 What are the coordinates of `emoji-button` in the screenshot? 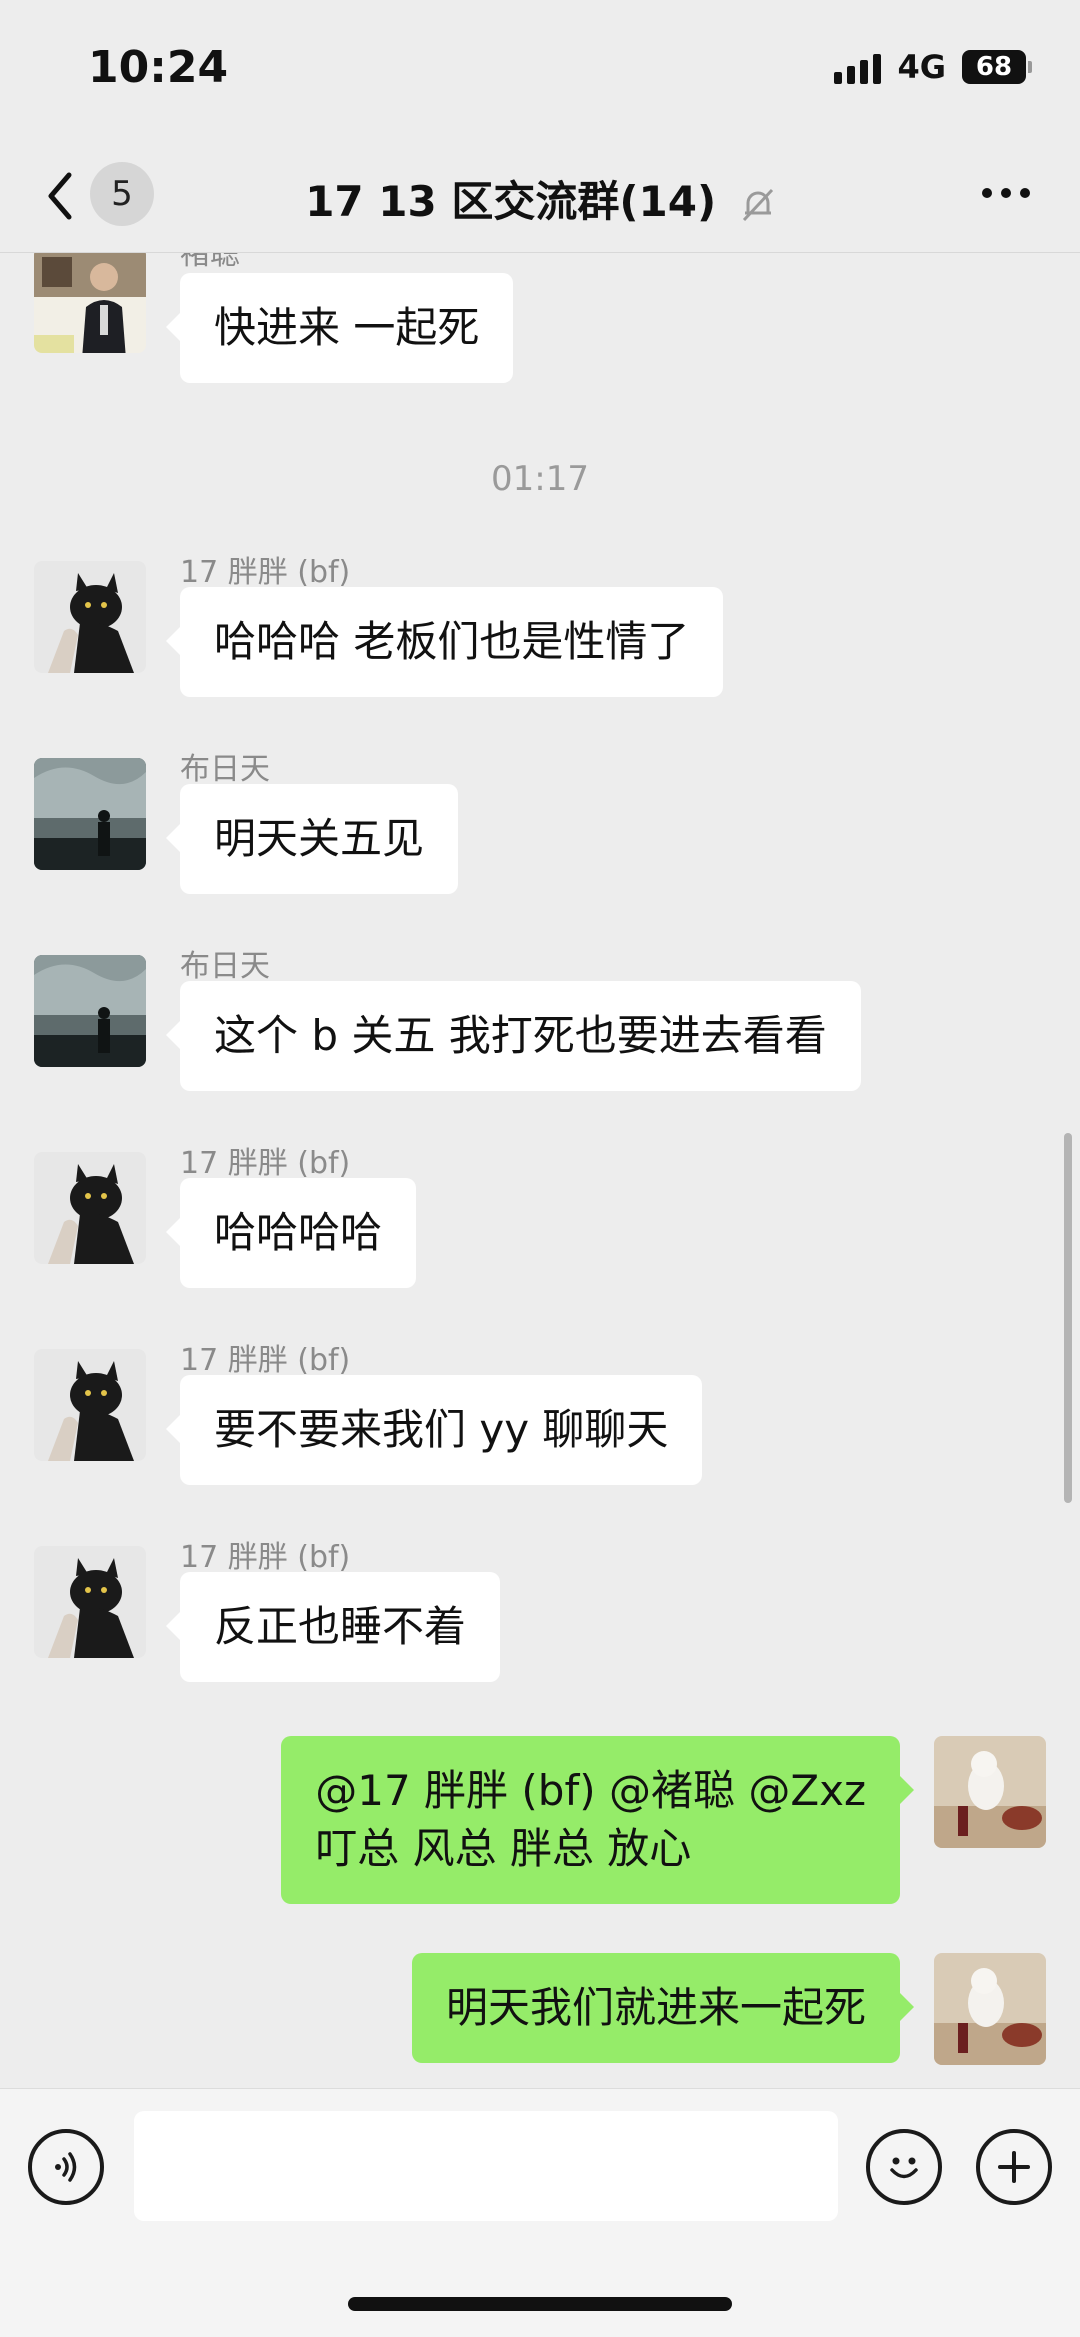 It's located at (904, 2167).